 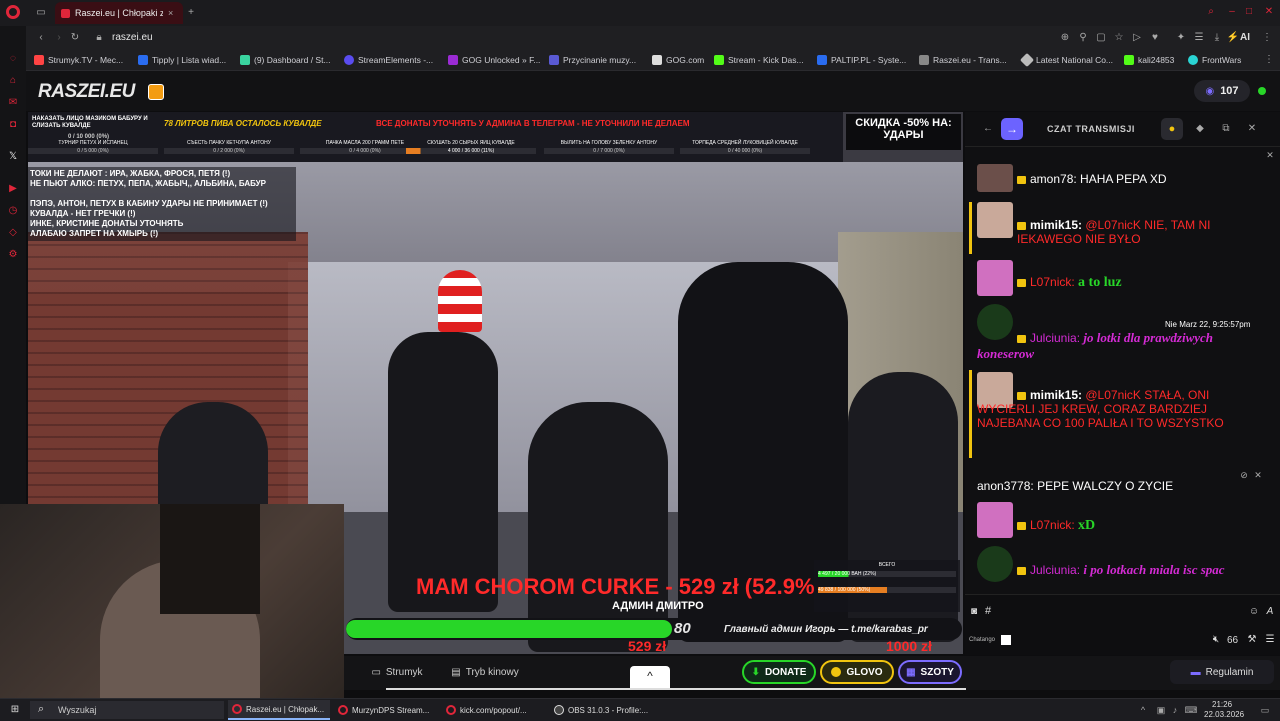 I want to click on bookmark-item: kali24853, so click(x=1149, y=60).